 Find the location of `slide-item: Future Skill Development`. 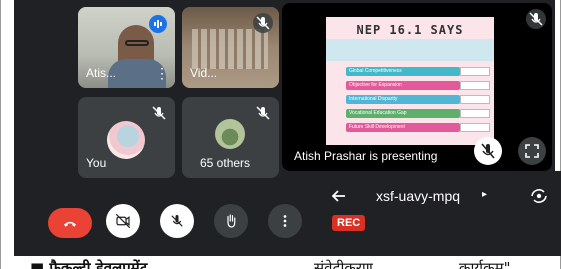

slide-item: Future Skill Development is located at coordinates (403, 127).